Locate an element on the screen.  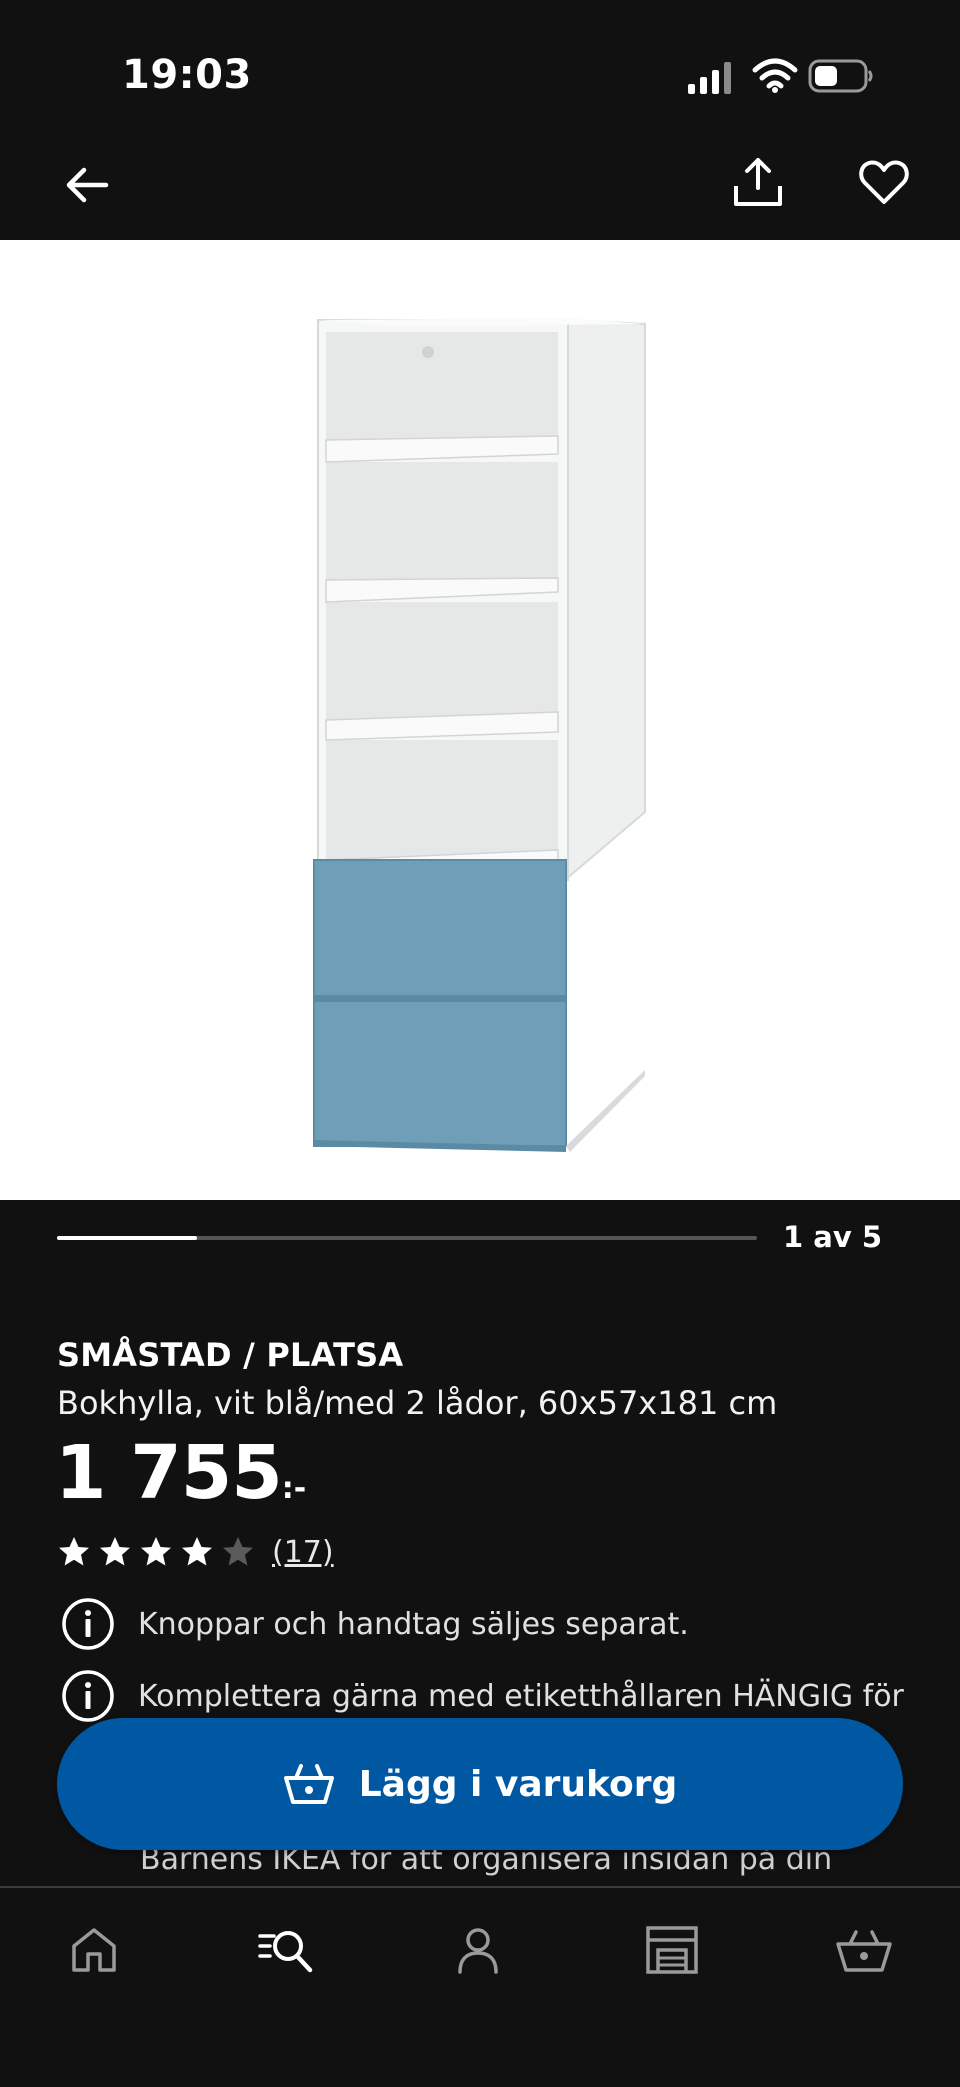
battery-icon is located at coordinates (840, 76).